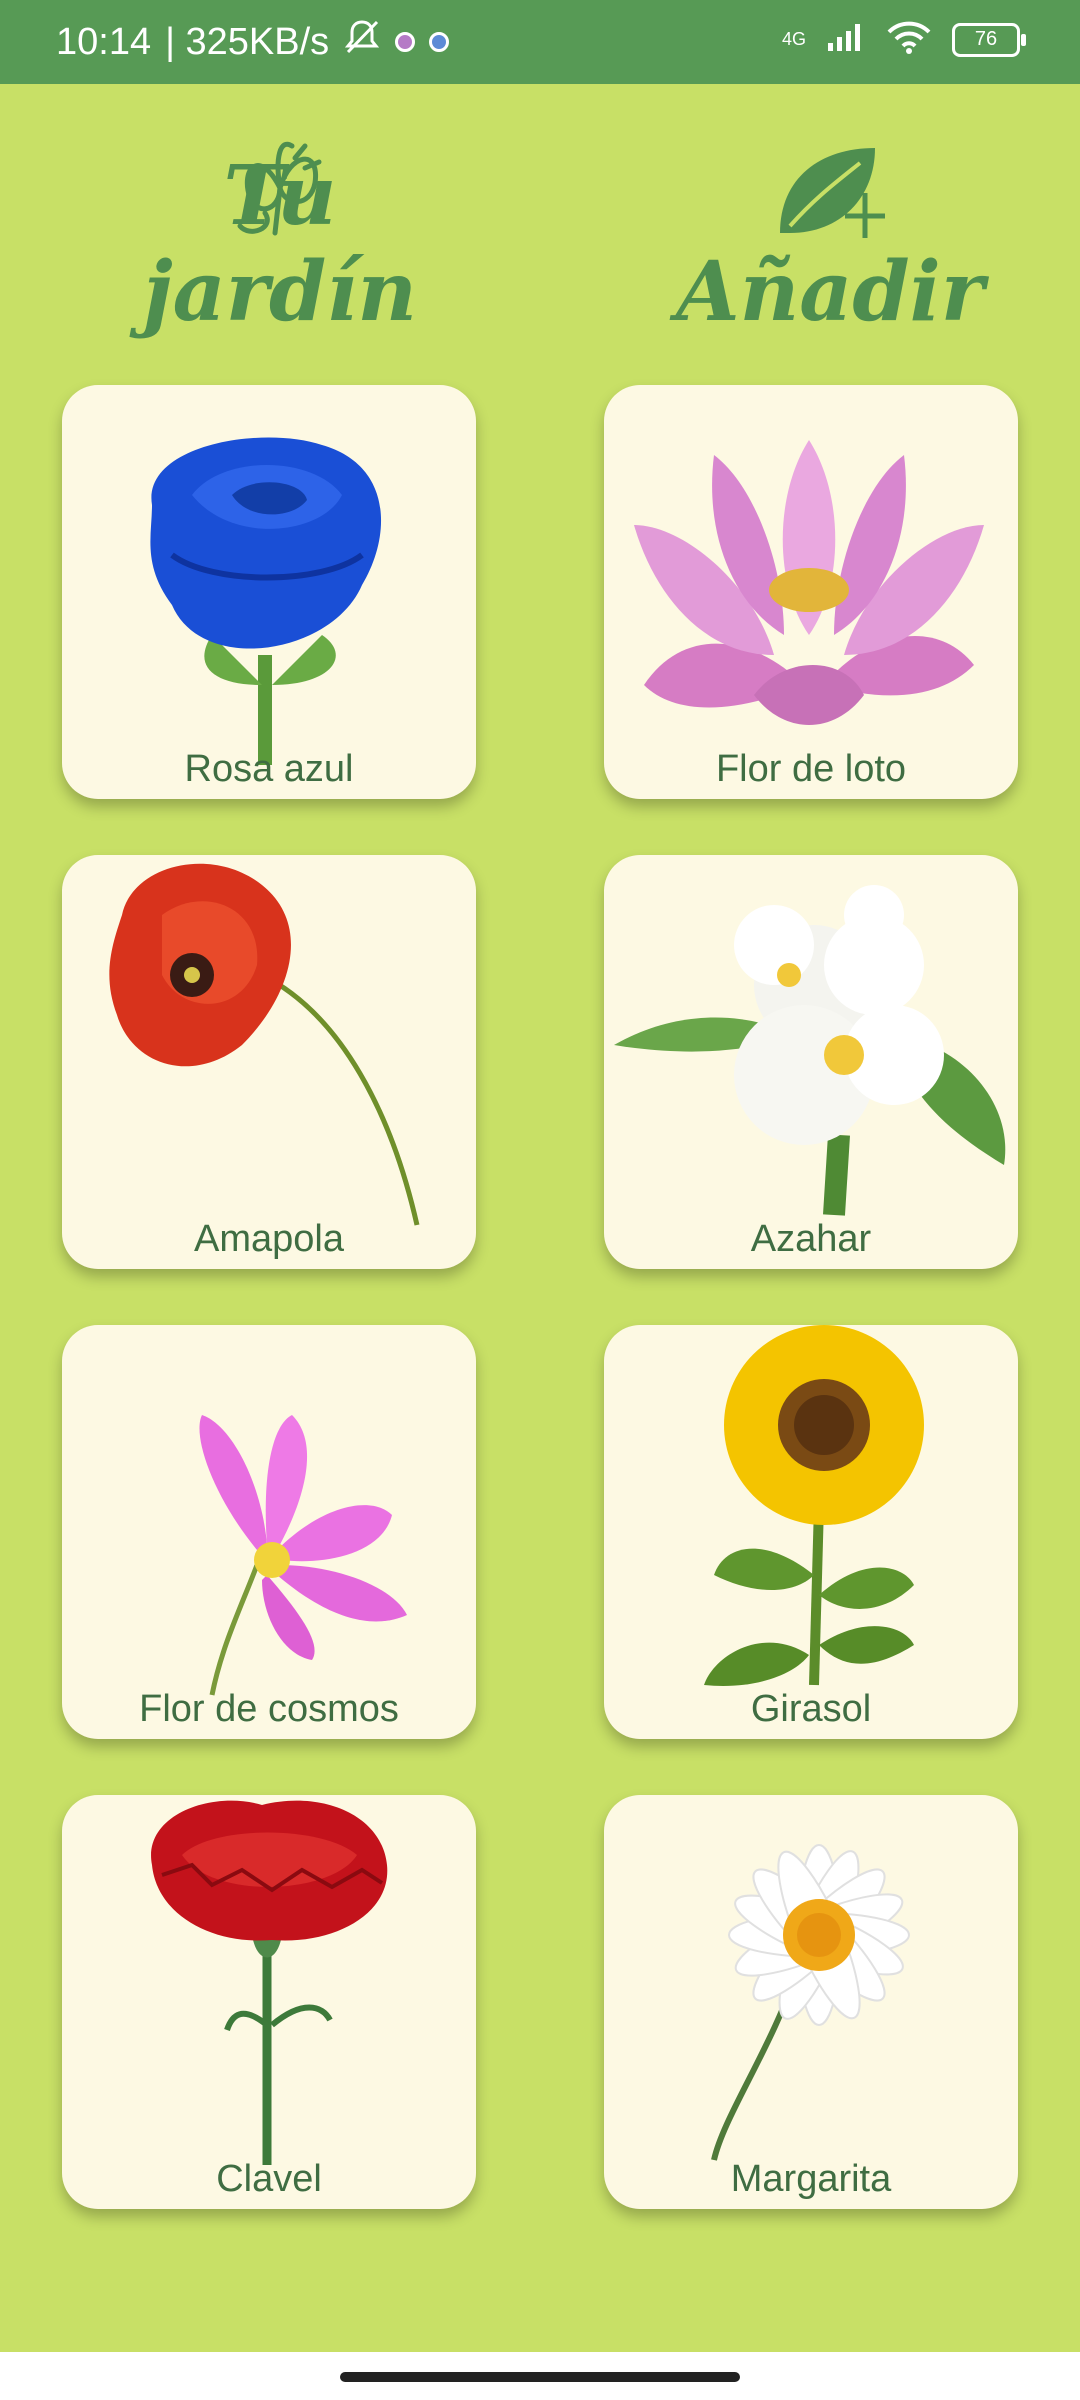 Image resolution: width=1080 pixels, height=2400 pixels. I want to click on flower-card-rosa-azul: Rosa azul, so click(269, 592).